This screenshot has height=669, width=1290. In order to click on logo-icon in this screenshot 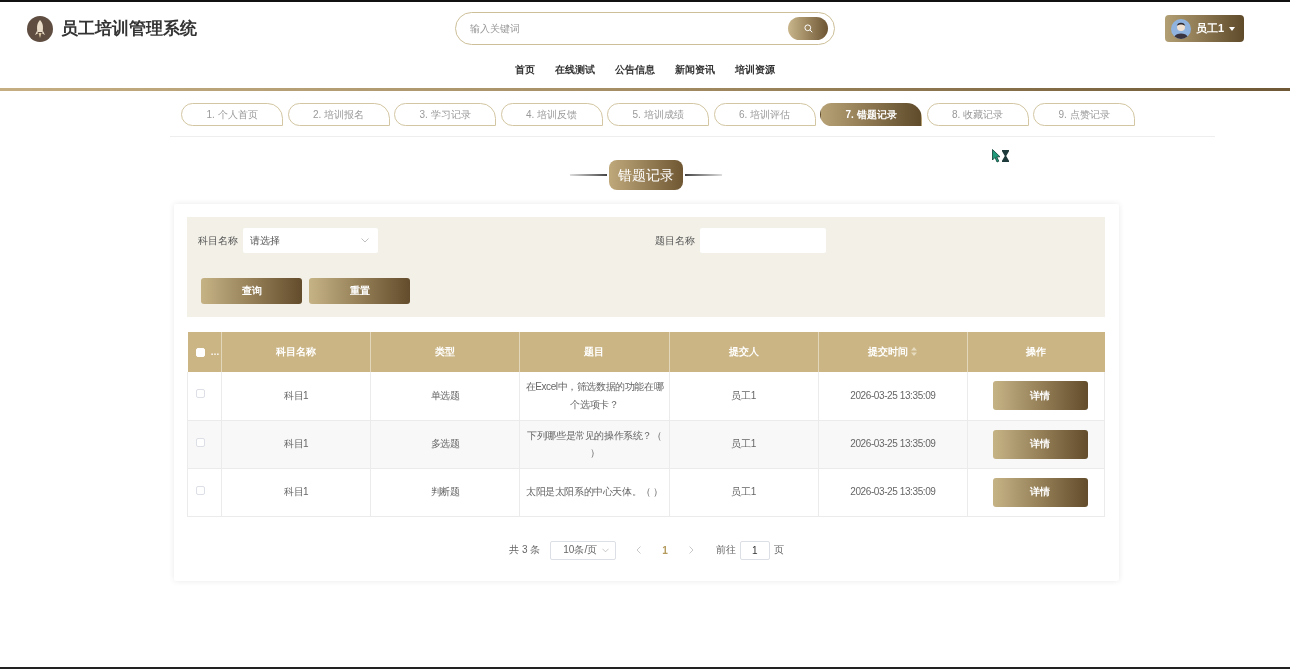, I will do `click(40, 28)`.